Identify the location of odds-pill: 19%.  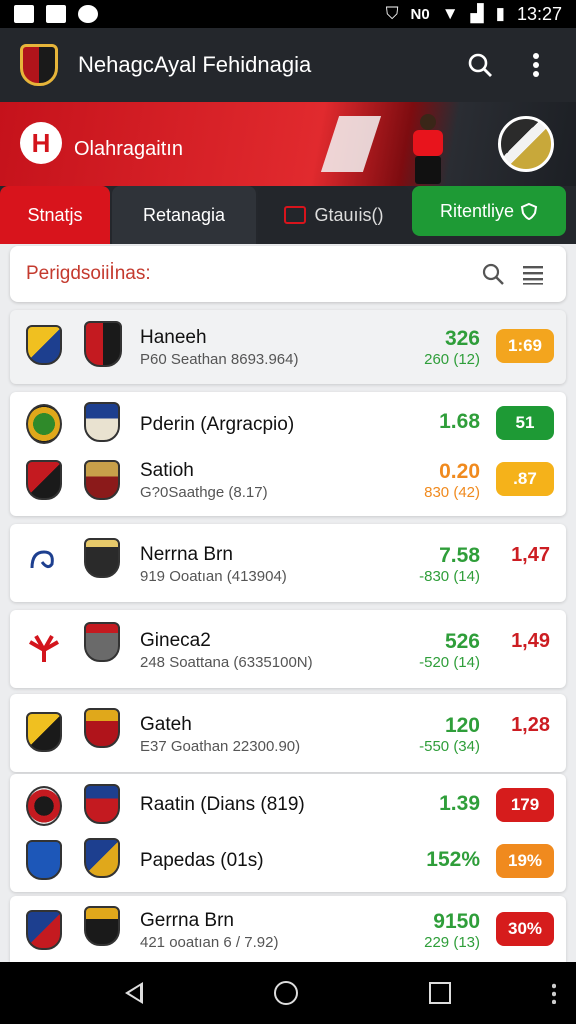
(525, 861).